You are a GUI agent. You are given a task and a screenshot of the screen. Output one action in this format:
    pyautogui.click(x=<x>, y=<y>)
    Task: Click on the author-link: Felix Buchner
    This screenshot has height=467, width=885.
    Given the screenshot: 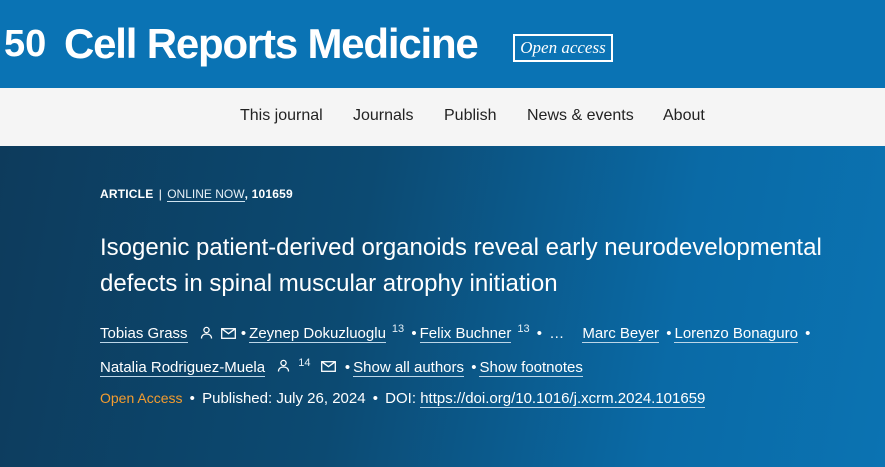 What is the action you would take?
    pyautogui.click(x=465, y=334)
    